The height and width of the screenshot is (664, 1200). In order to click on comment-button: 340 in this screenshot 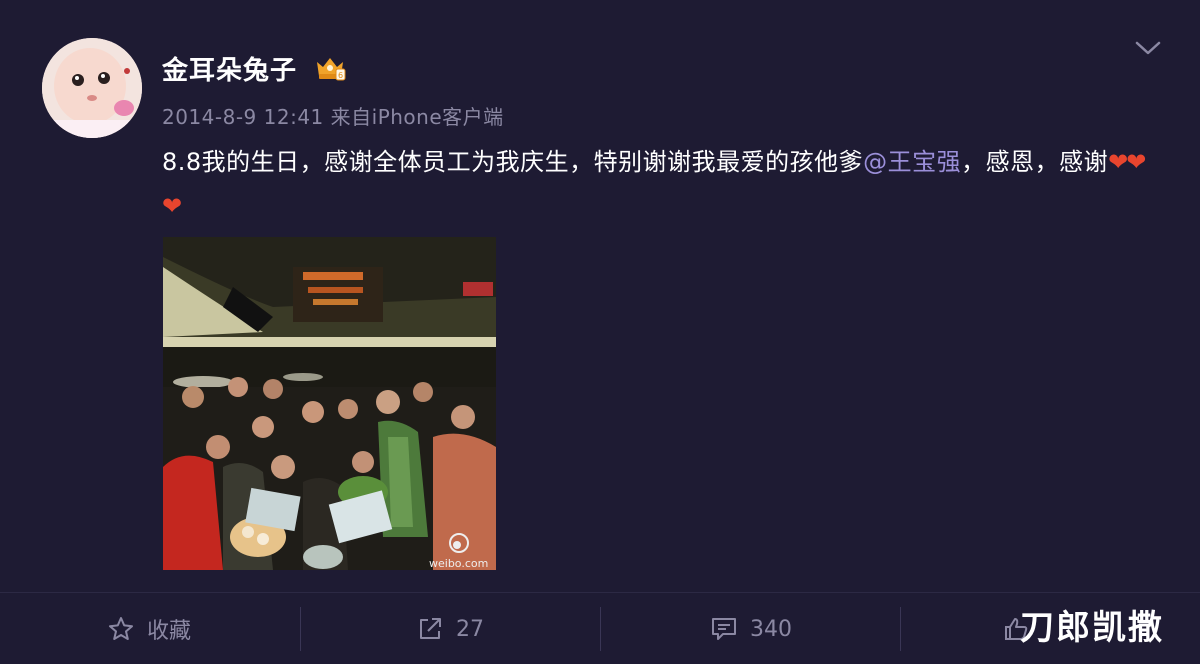, I will do `click(751, 629)`.